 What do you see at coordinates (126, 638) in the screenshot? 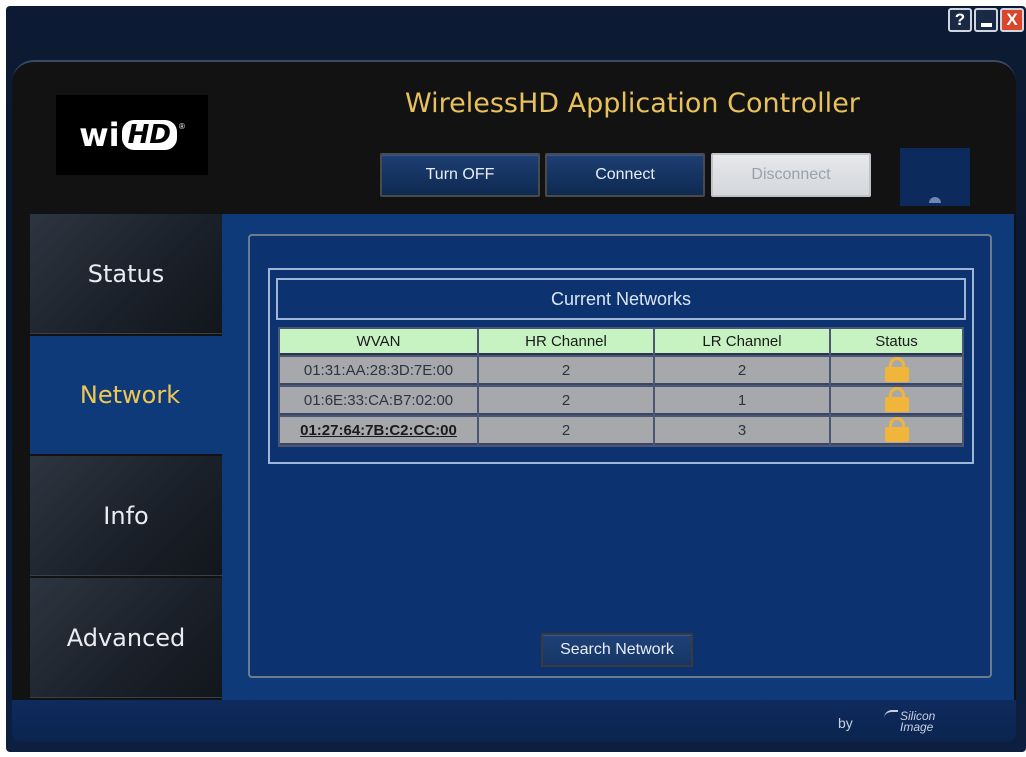
I see `tab-advanced: Advanced` at bounding box center [126, 638].